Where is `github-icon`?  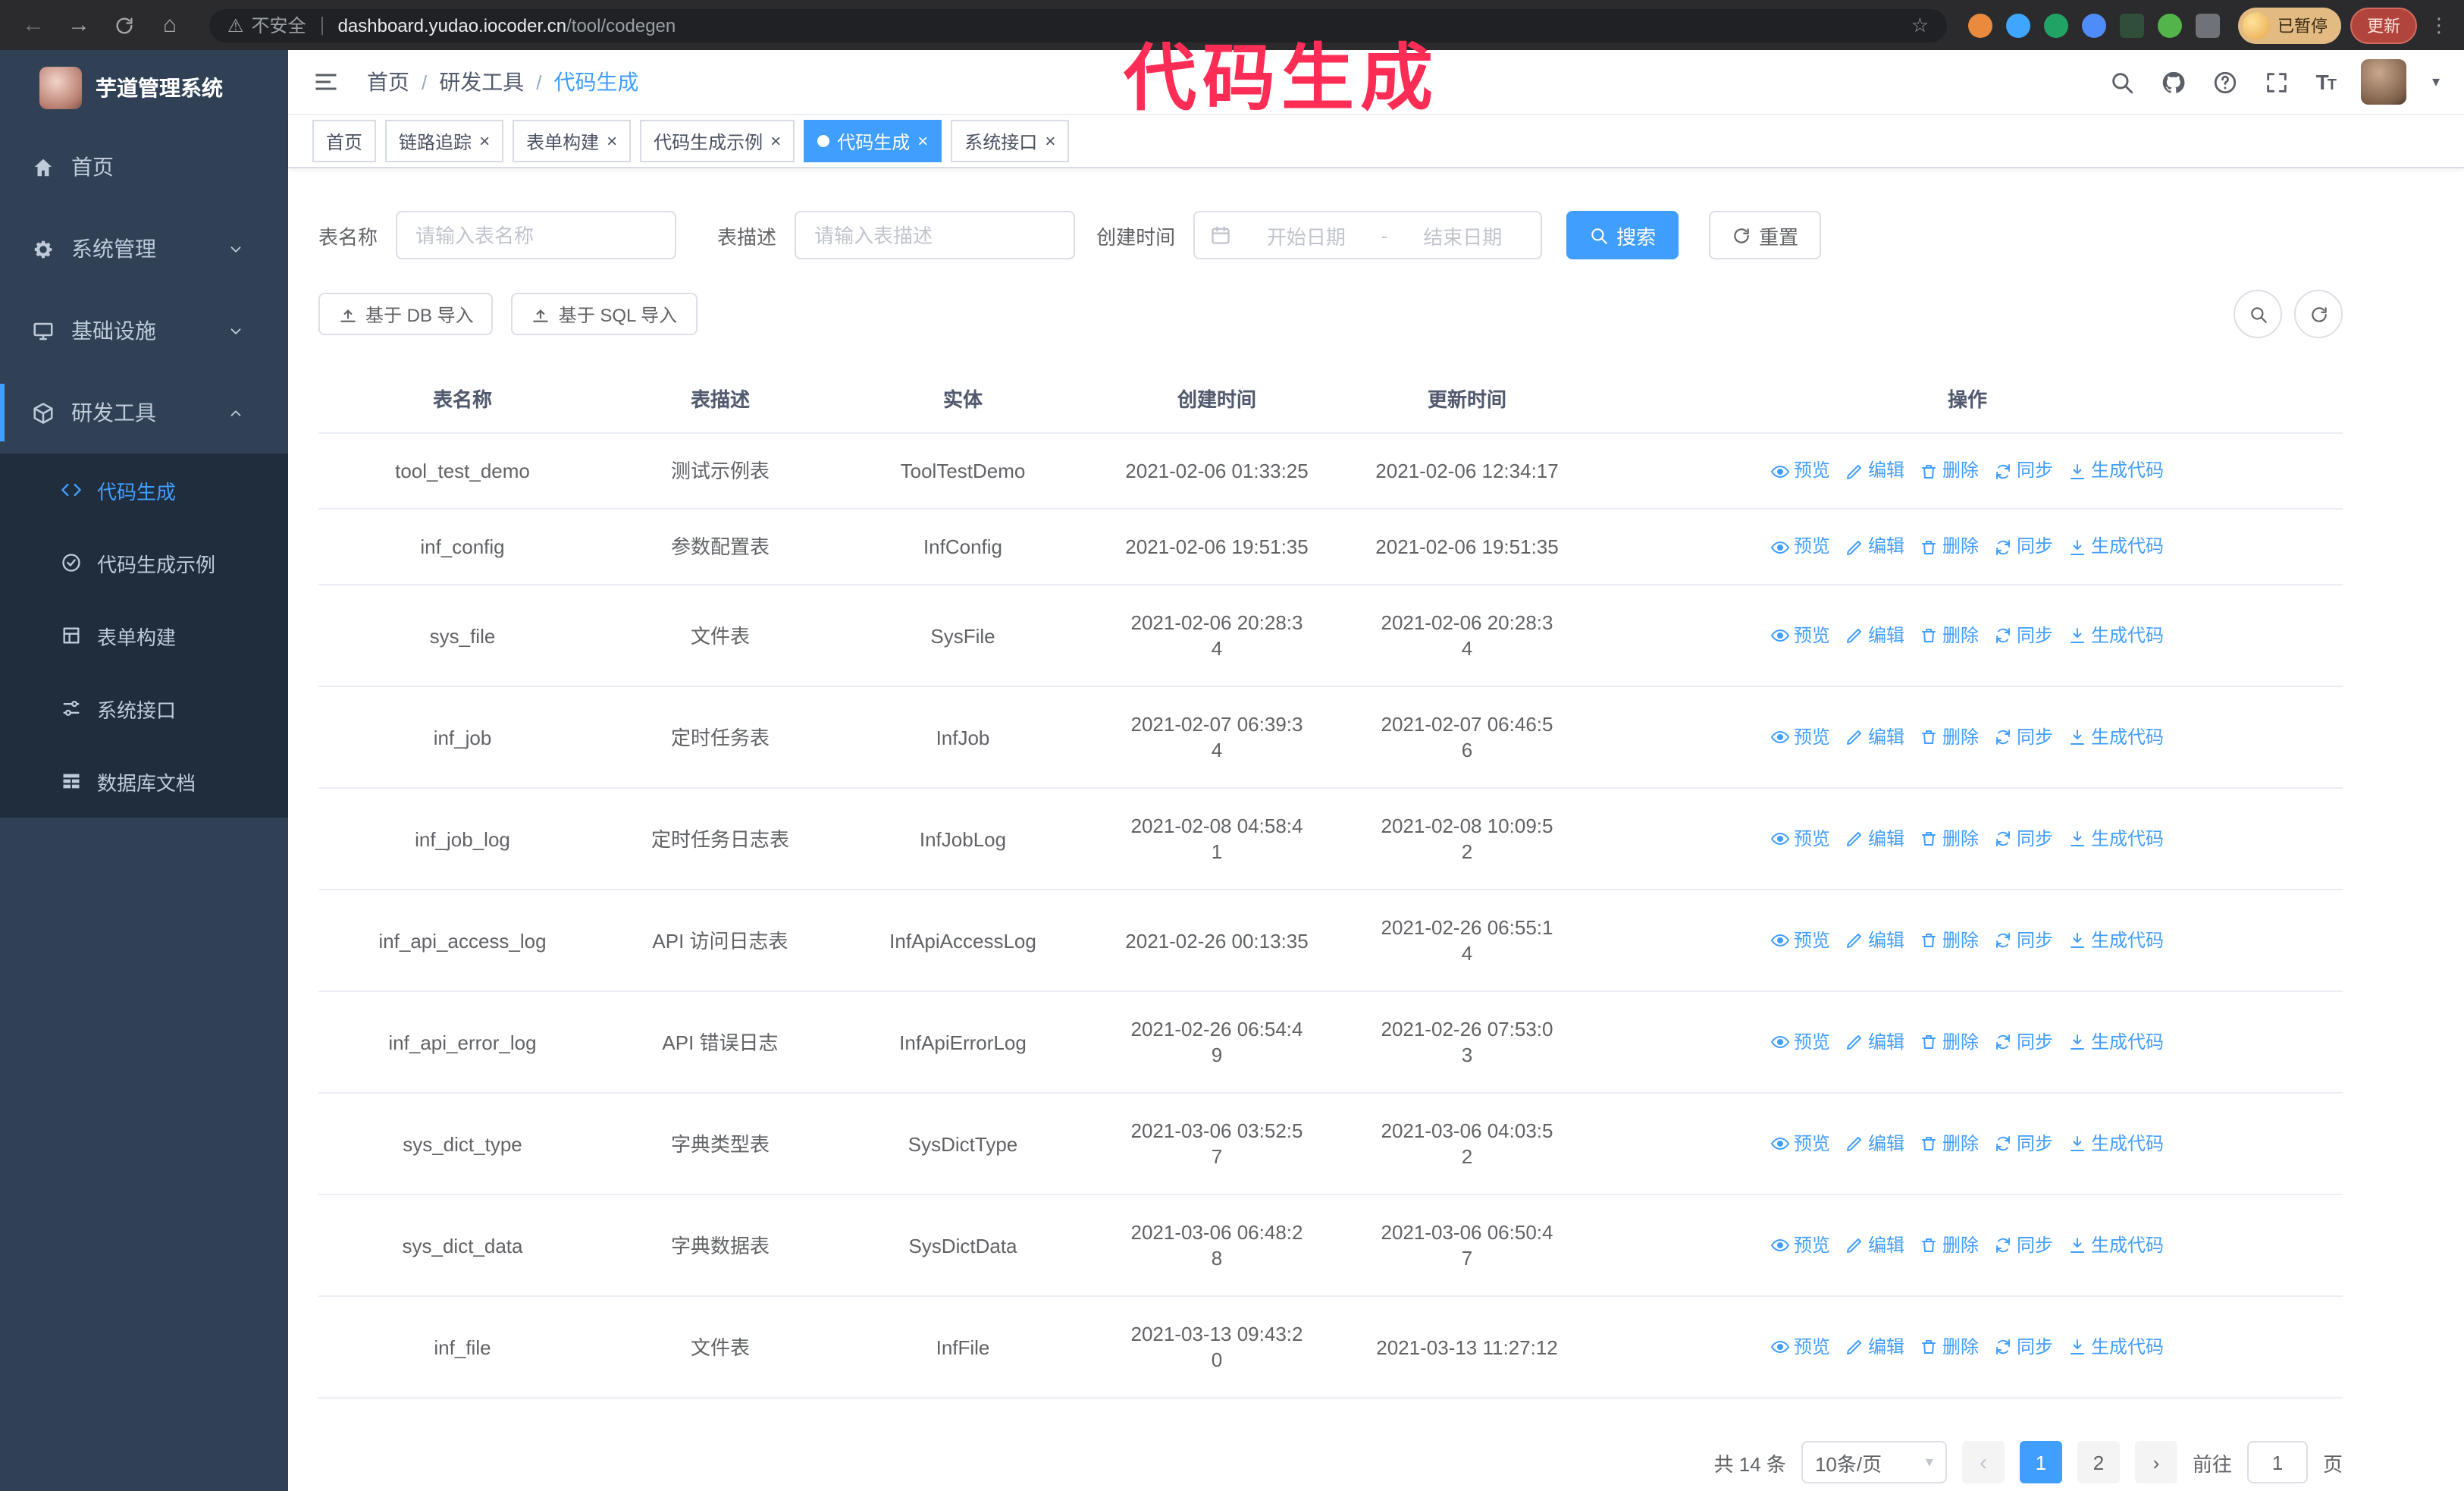
github-icon is located at coordinates (2174, 82).